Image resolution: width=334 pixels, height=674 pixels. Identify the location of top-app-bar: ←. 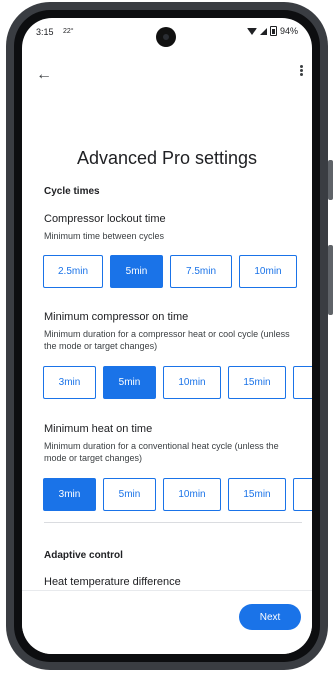
(167, 74).